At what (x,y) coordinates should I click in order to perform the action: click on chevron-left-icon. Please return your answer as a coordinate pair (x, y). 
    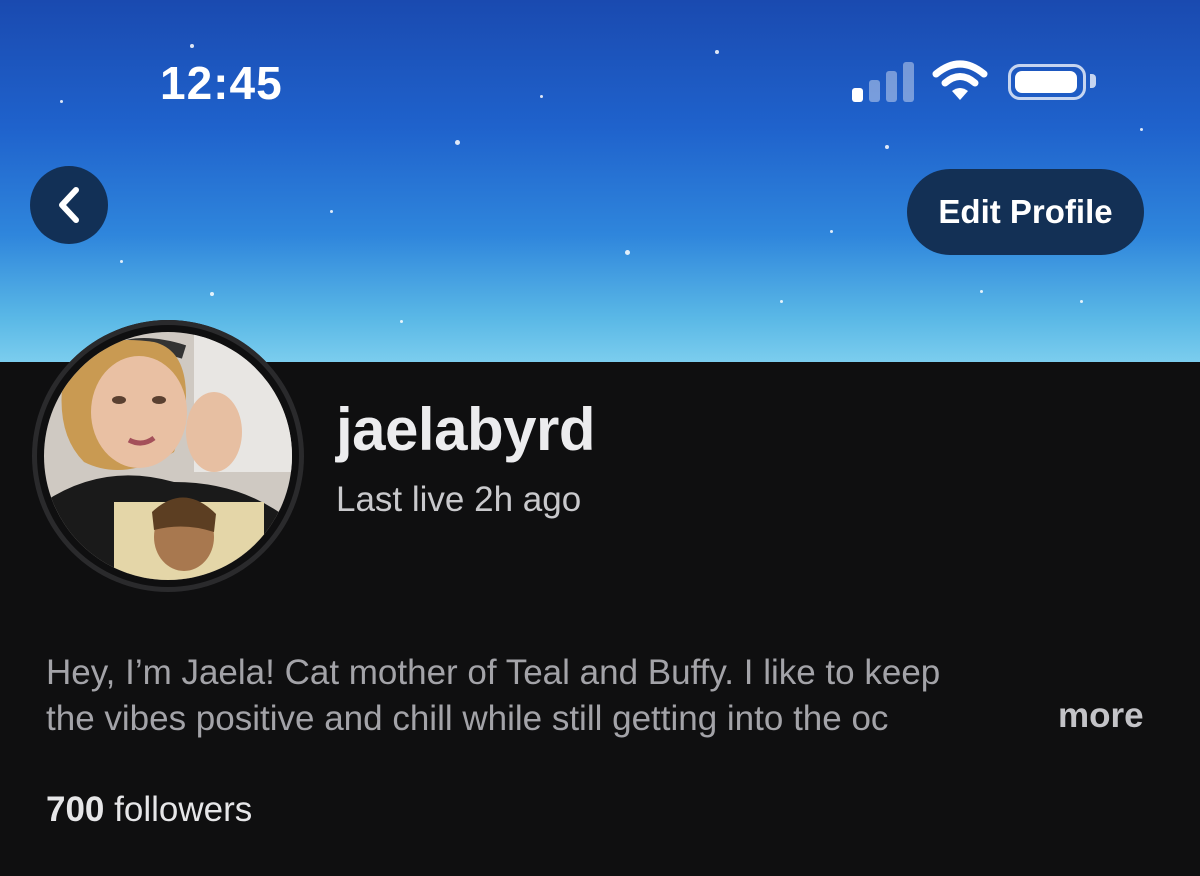
    Looking at the image, I should click on (69, 205).